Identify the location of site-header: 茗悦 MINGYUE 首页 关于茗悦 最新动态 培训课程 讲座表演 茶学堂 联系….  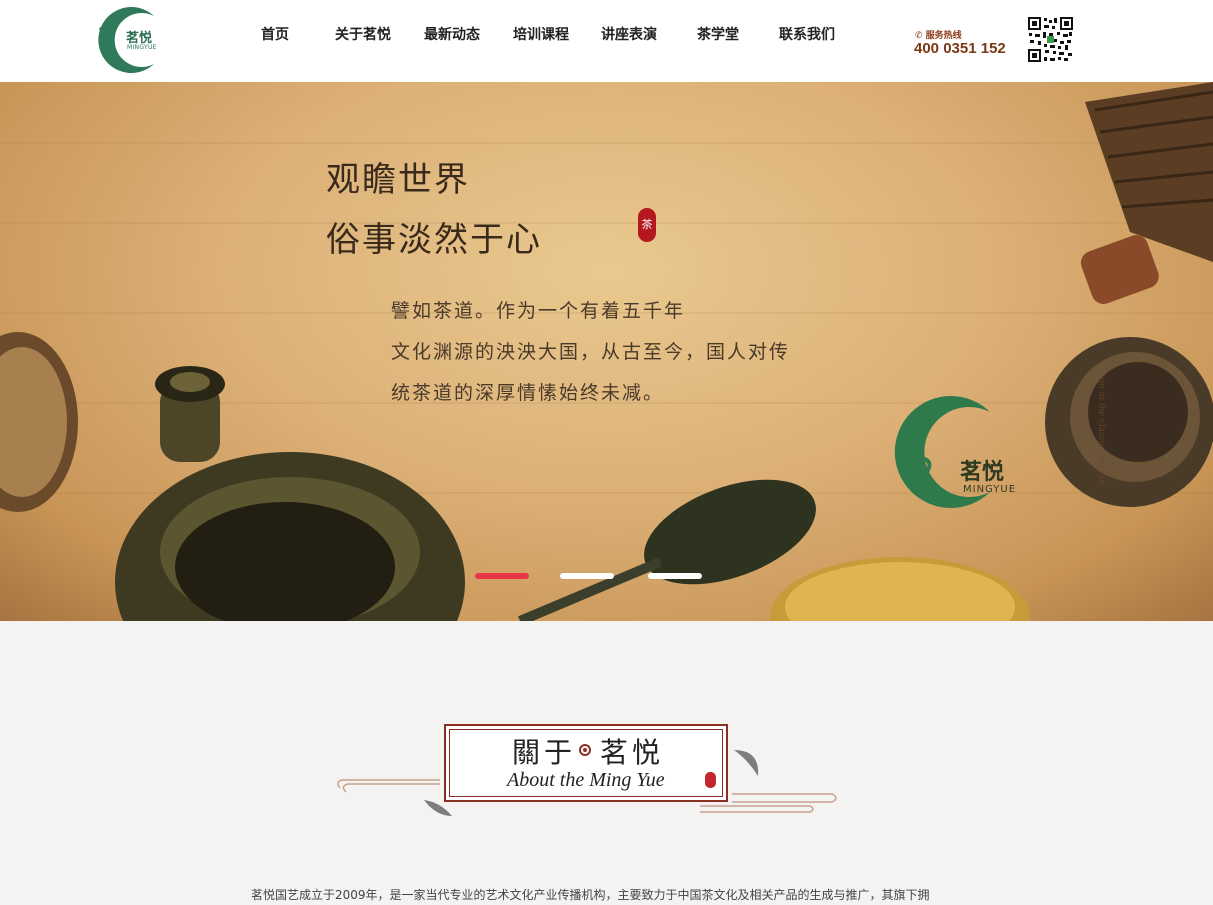
(606, 41).